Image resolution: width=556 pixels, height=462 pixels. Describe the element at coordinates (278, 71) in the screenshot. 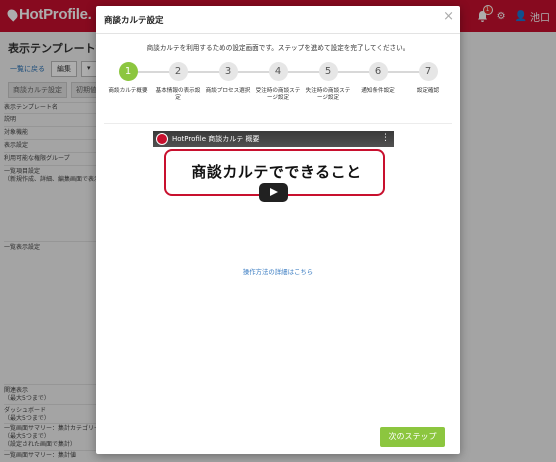

I see `step-number: 4` at that location.